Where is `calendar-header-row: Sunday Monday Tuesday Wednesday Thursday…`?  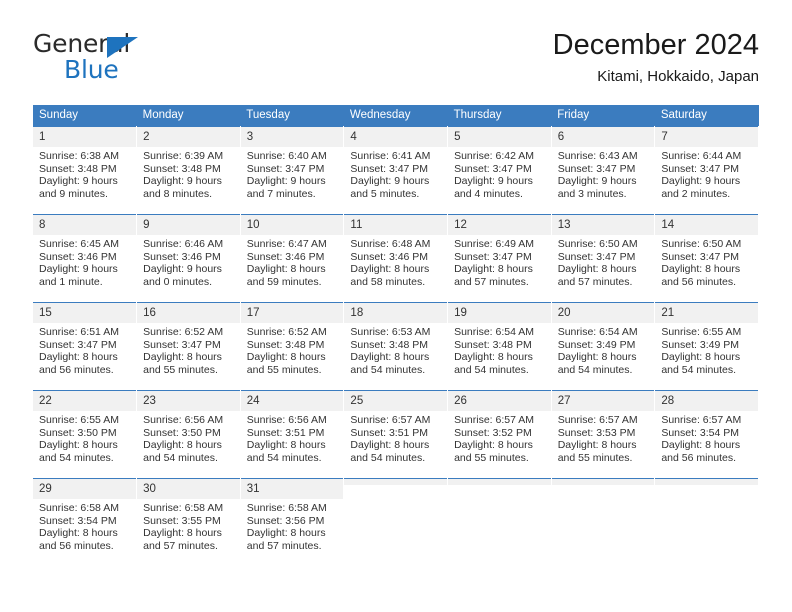
calendar-header-row: Sunday Monday Tuesday Wednesday Thursday… is located at coordinates (396, 116).